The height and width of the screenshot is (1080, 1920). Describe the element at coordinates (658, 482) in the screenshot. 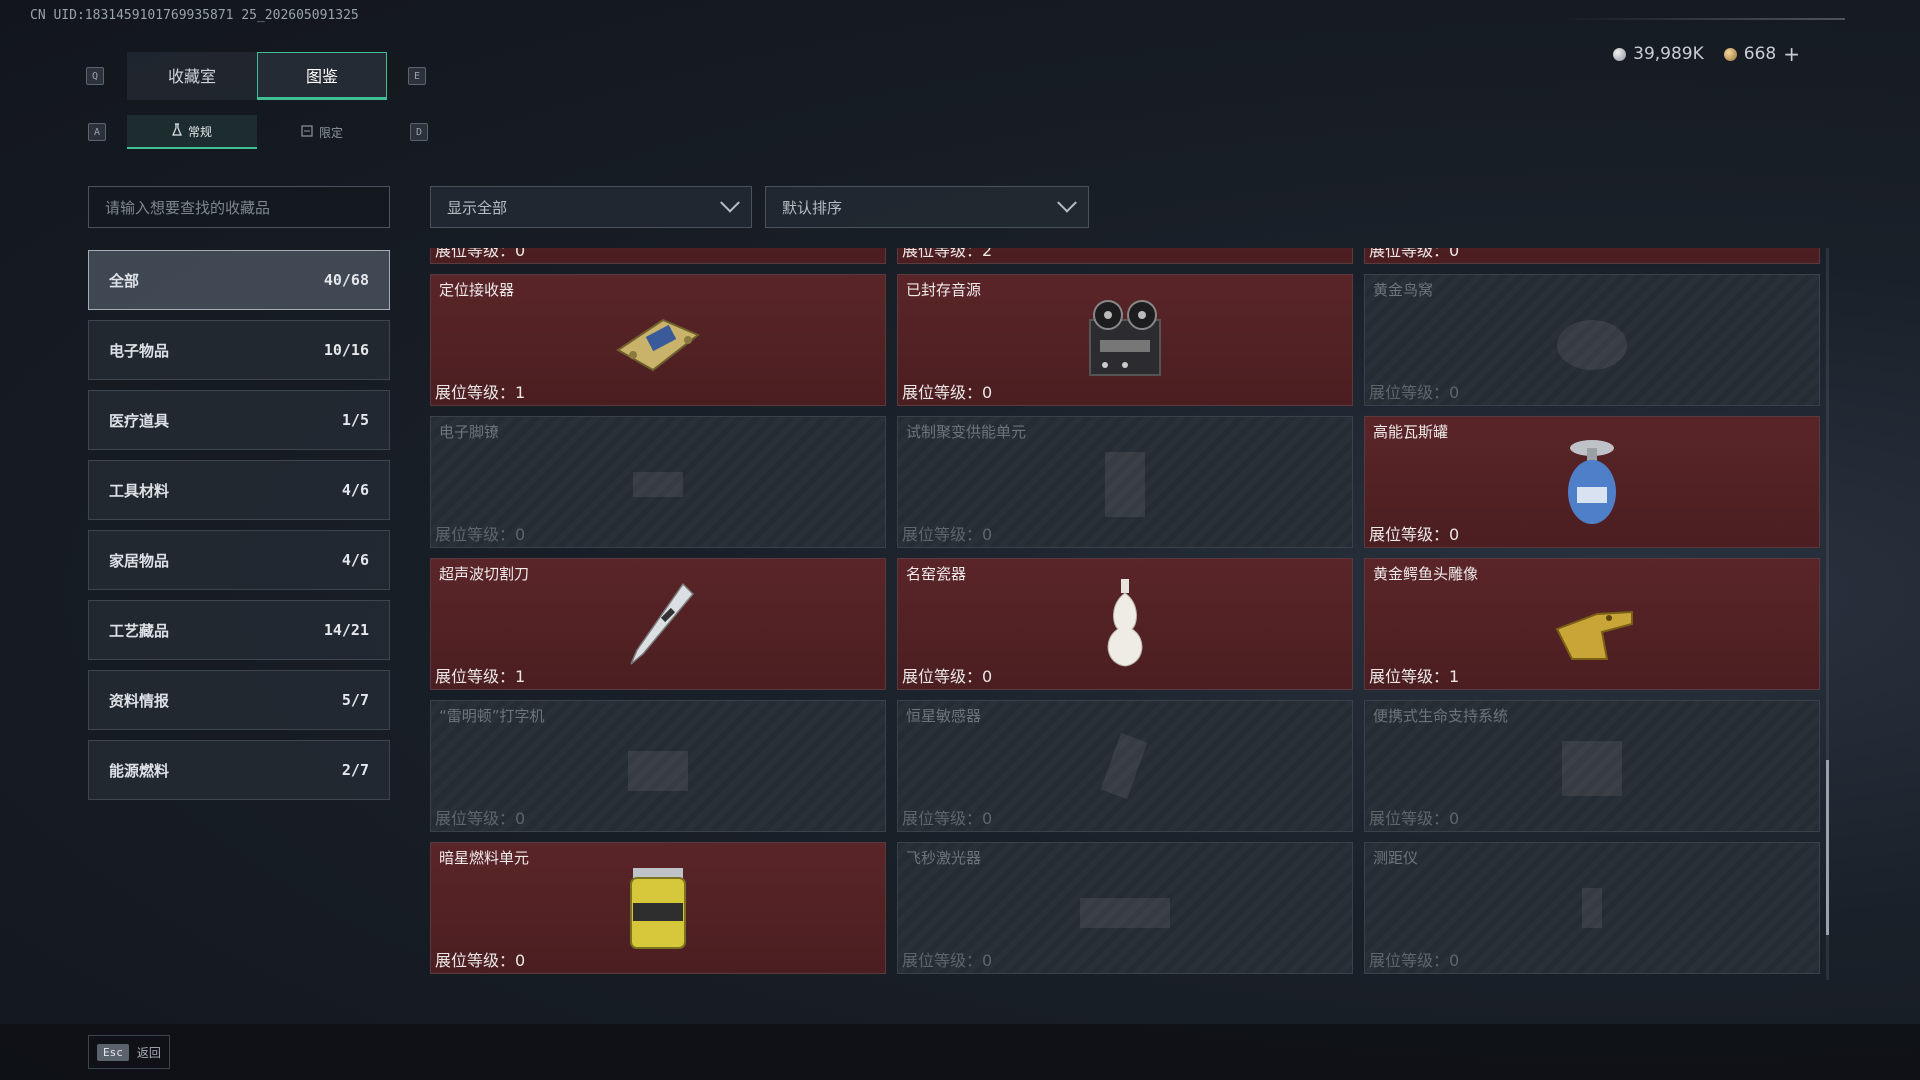

I see `collection-card: 电子脚镣展位等级：0` at that location.